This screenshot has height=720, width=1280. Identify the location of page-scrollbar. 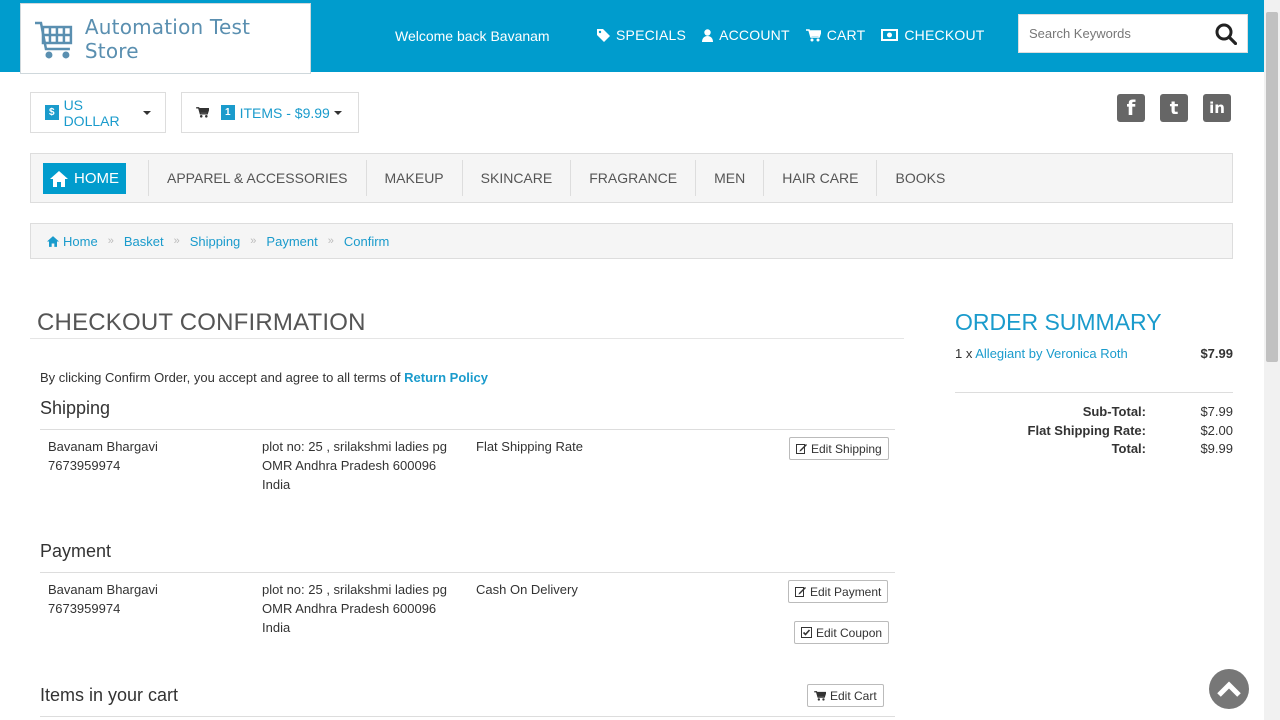
(1272, 360).